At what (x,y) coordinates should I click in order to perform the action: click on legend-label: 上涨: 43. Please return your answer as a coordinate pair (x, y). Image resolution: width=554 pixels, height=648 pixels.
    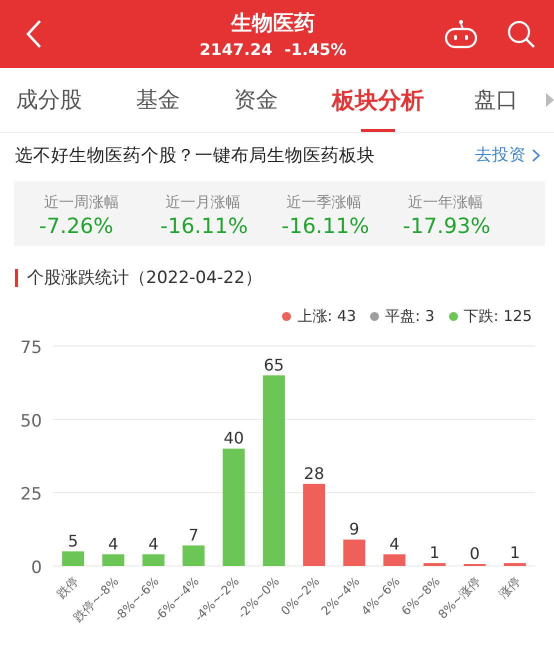
    Looking at the image, I should click on (326, 316).